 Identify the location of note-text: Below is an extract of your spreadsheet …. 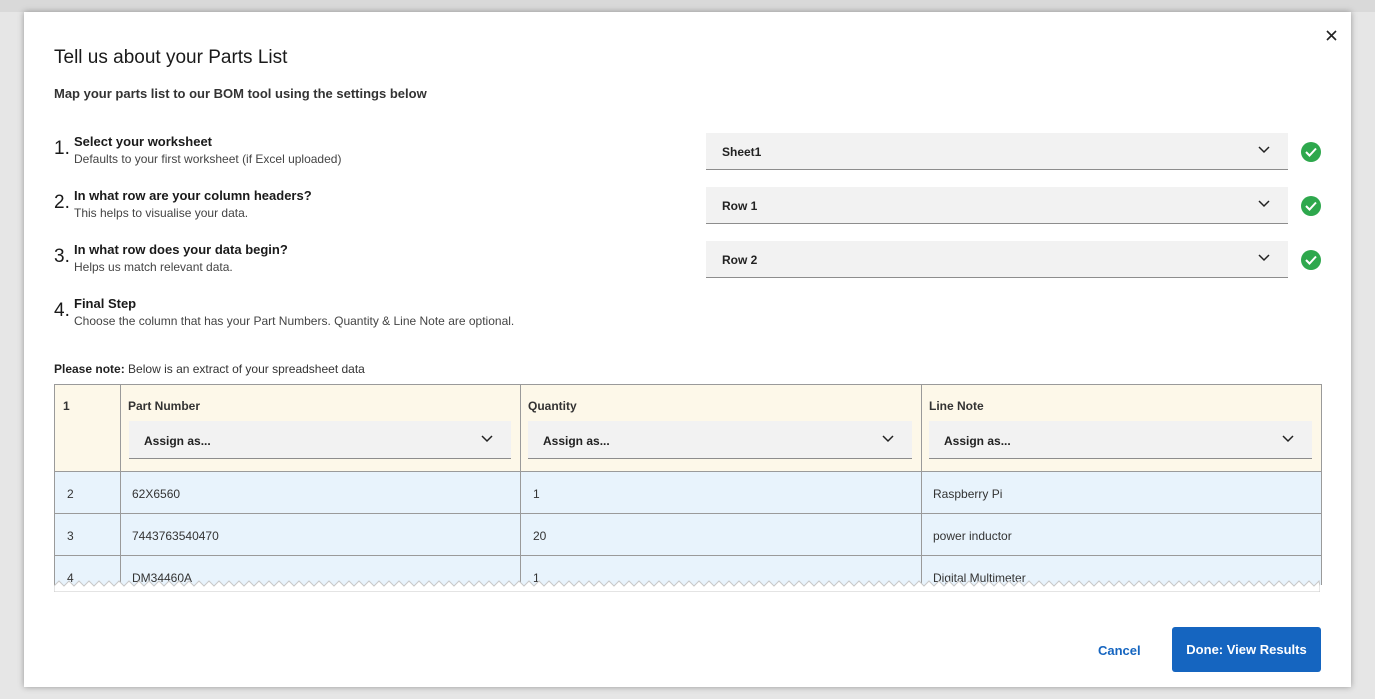
(246, 369).